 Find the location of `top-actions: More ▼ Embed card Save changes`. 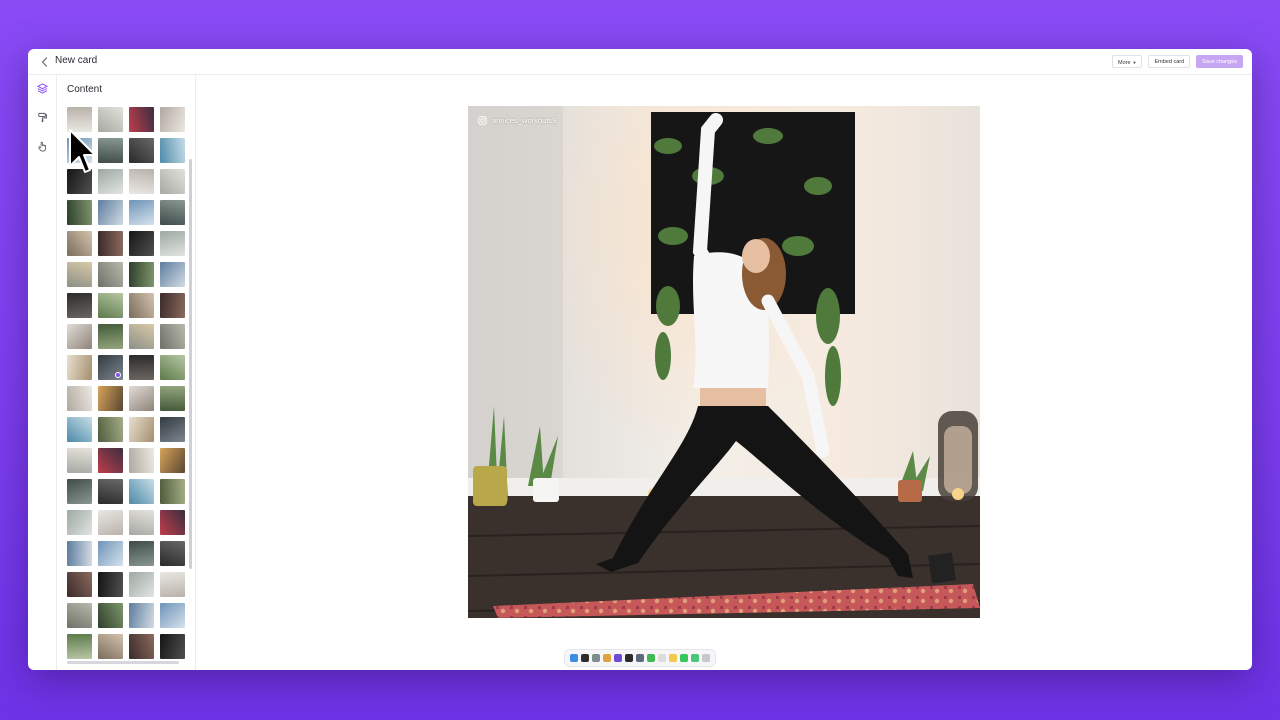

top-actions: More ▼ Embed card Save changes is located at coordinates (1177, 61).